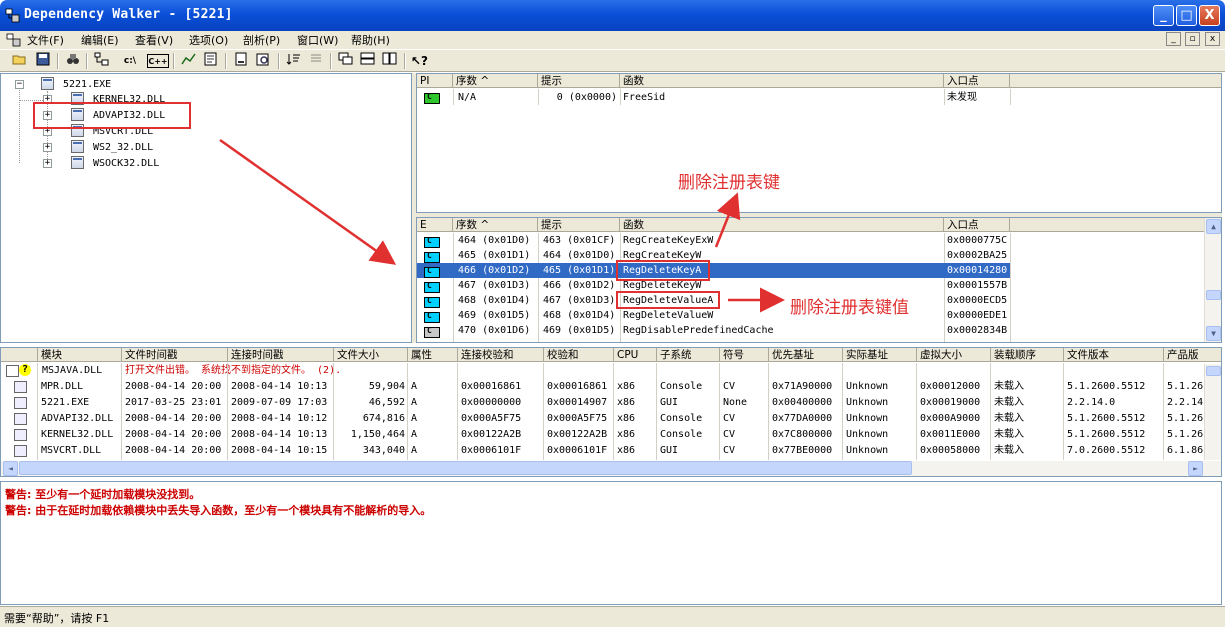 The width and height of the screenshot is (1225, 627). I want to click on module-cell: 0x7C800000, so click(802, 434).